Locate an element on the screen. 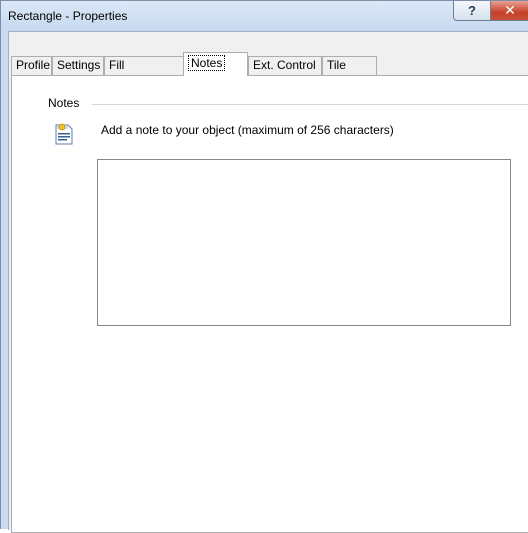 This screenshot has height=533, width=528. tab-settings: Settings is located at coordinates (78, 65).